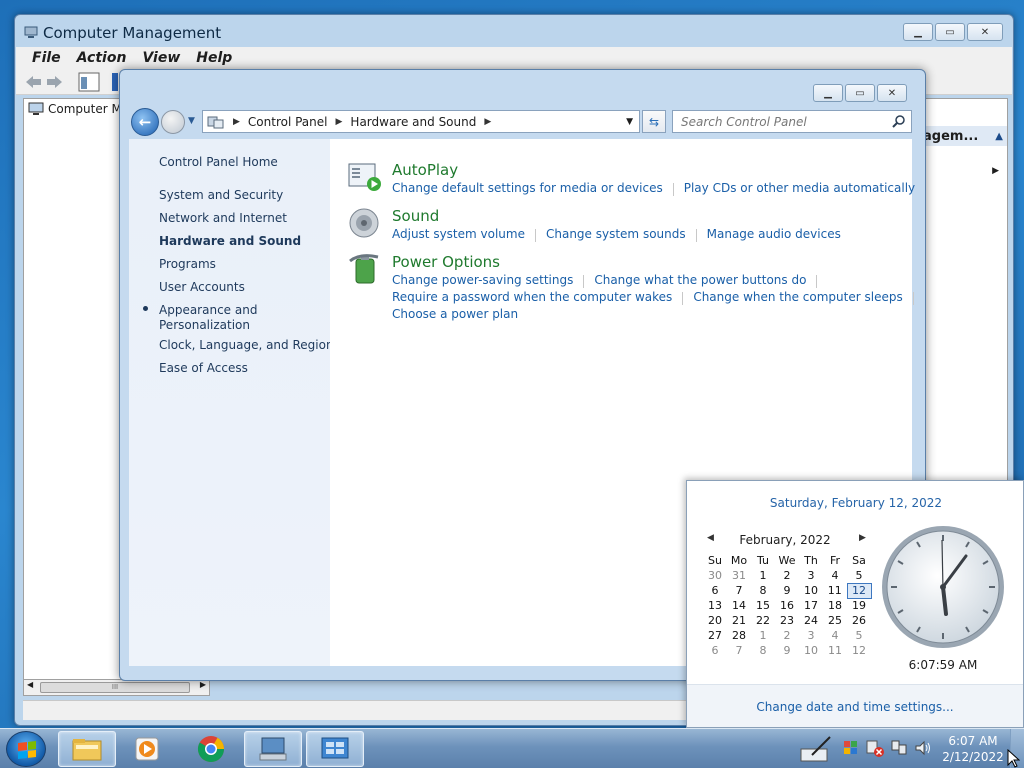 The height and width of the screenshot is (768, 1024). I want to click on sidebar-item-clock-language-region: Clock, Language, and Region, so click(246, 345).